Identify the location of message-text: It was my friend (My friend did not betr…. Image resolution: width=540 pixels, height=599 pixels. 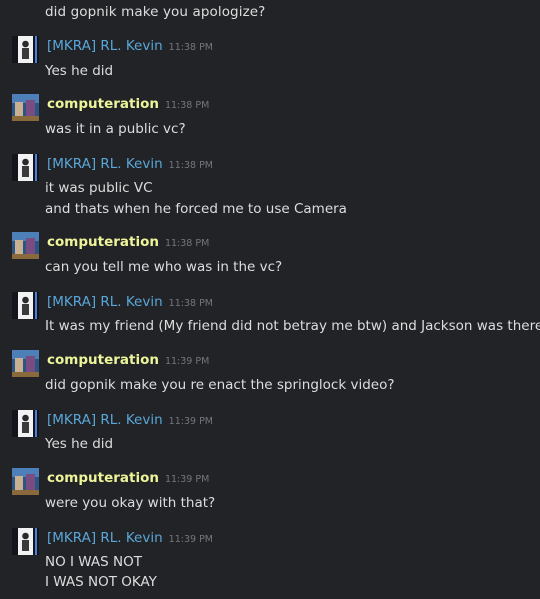
(292, 326).